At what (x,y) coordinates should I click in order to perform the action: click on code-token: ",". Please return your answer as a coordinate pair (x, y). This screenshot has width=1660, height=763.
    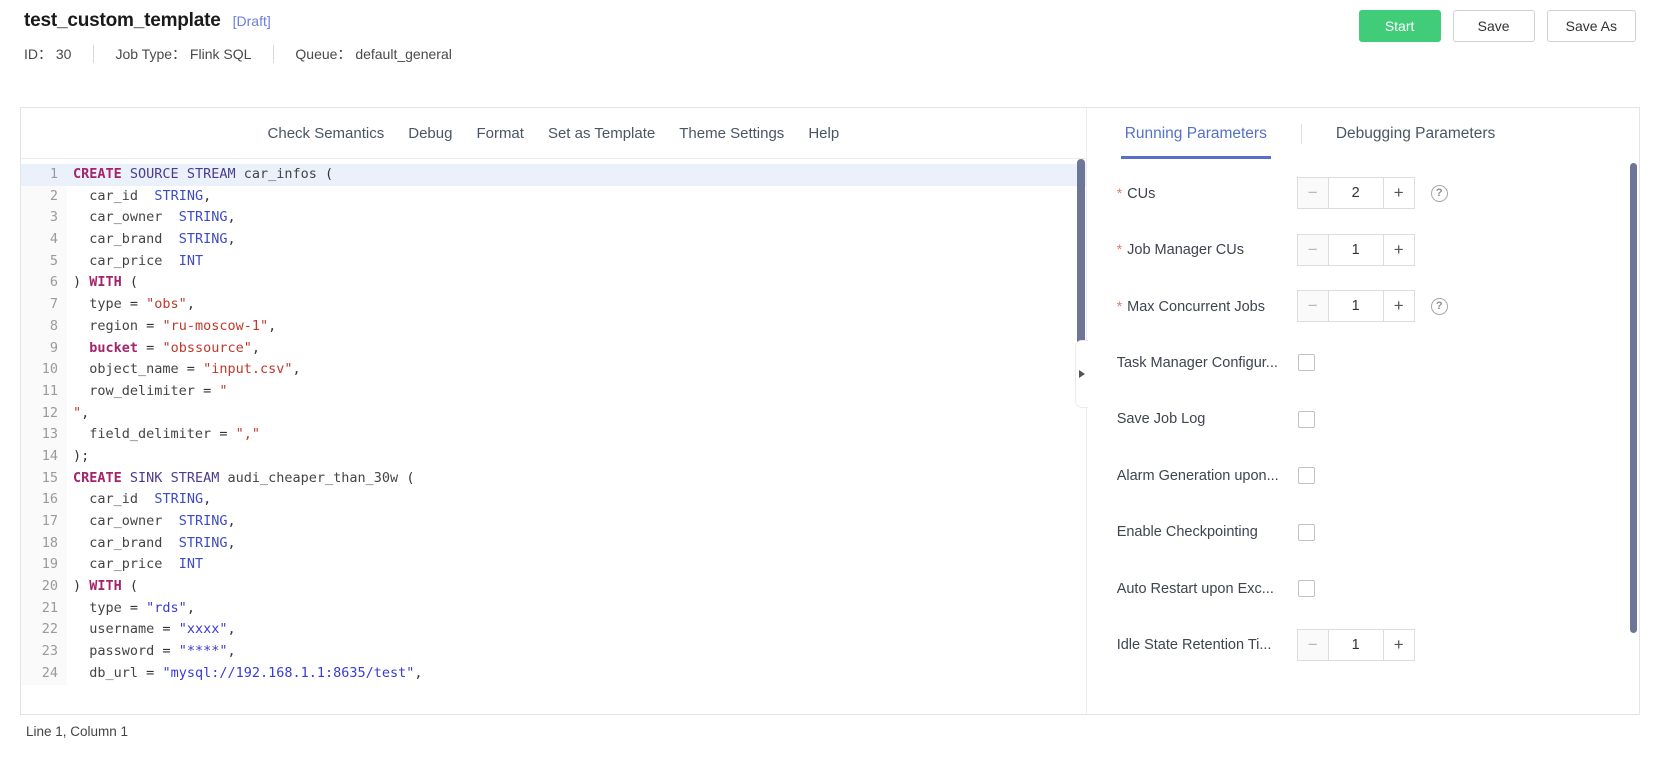
    Looking at the image, I should click on (247, 434).